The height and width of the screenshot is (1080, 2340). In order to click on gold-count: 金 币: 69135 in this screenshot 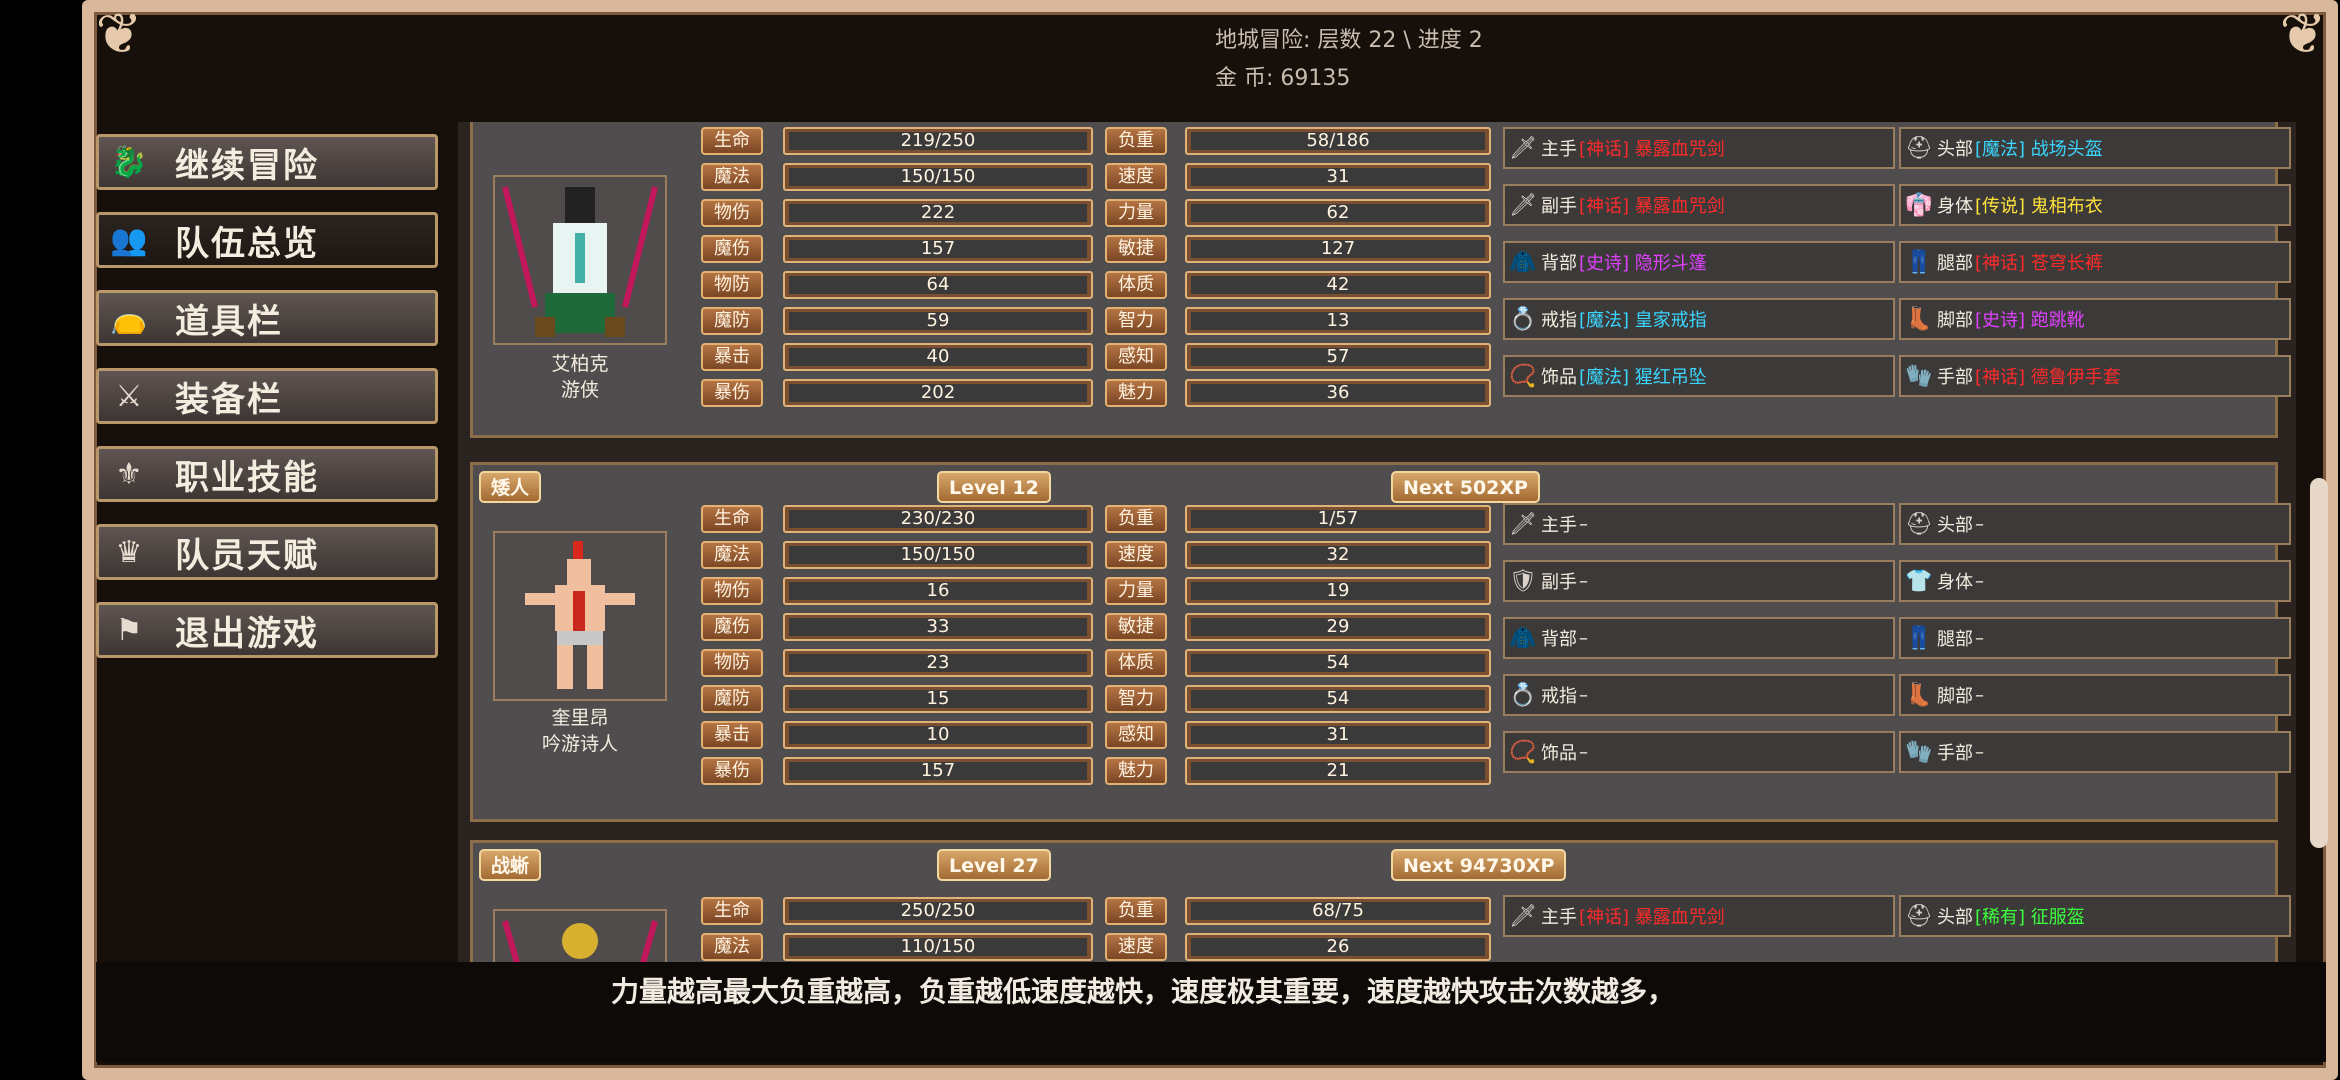, I will do `click(1283, 78)`.